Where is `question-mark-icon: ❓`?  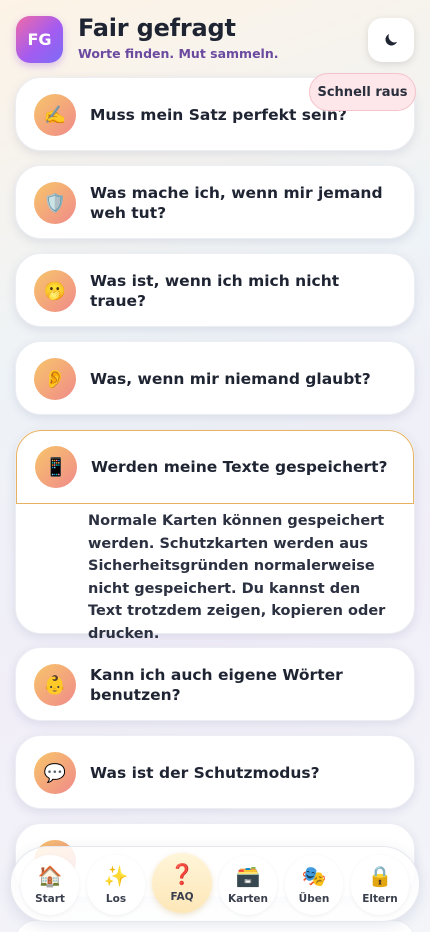 question-mark-icon: ❓ is located at coordinates (182, 874).